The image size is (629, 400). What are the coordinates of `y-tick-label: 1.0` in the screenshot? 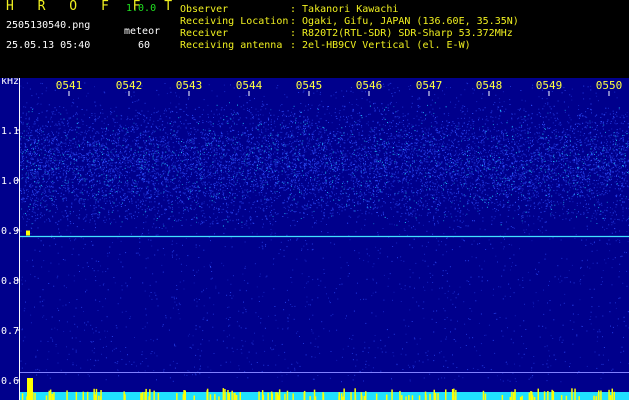 It's located at (10, 181).